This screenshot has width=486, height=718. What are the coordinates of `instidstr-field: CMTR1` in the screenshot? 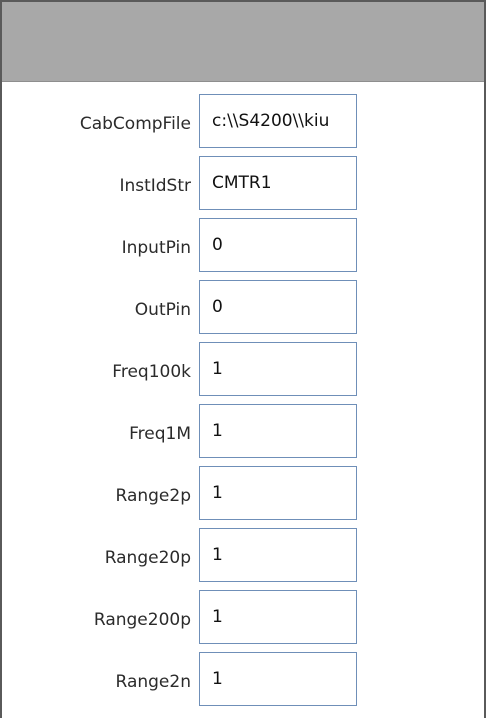 It's located at (278, 183).